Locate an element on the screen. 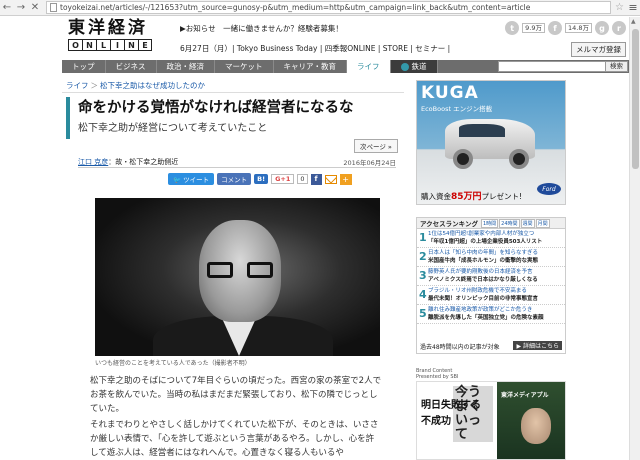 This screenshot has width=640, height=460. ranking-title: アクセスランキング is located at coordinates (449, 224).